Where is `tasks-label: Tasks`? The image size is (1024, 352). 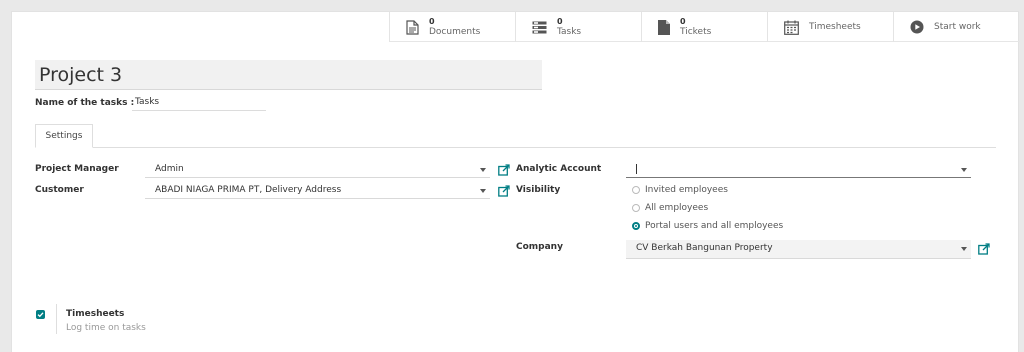 tasks-label: Tasks is located at coordinates (569, 32).